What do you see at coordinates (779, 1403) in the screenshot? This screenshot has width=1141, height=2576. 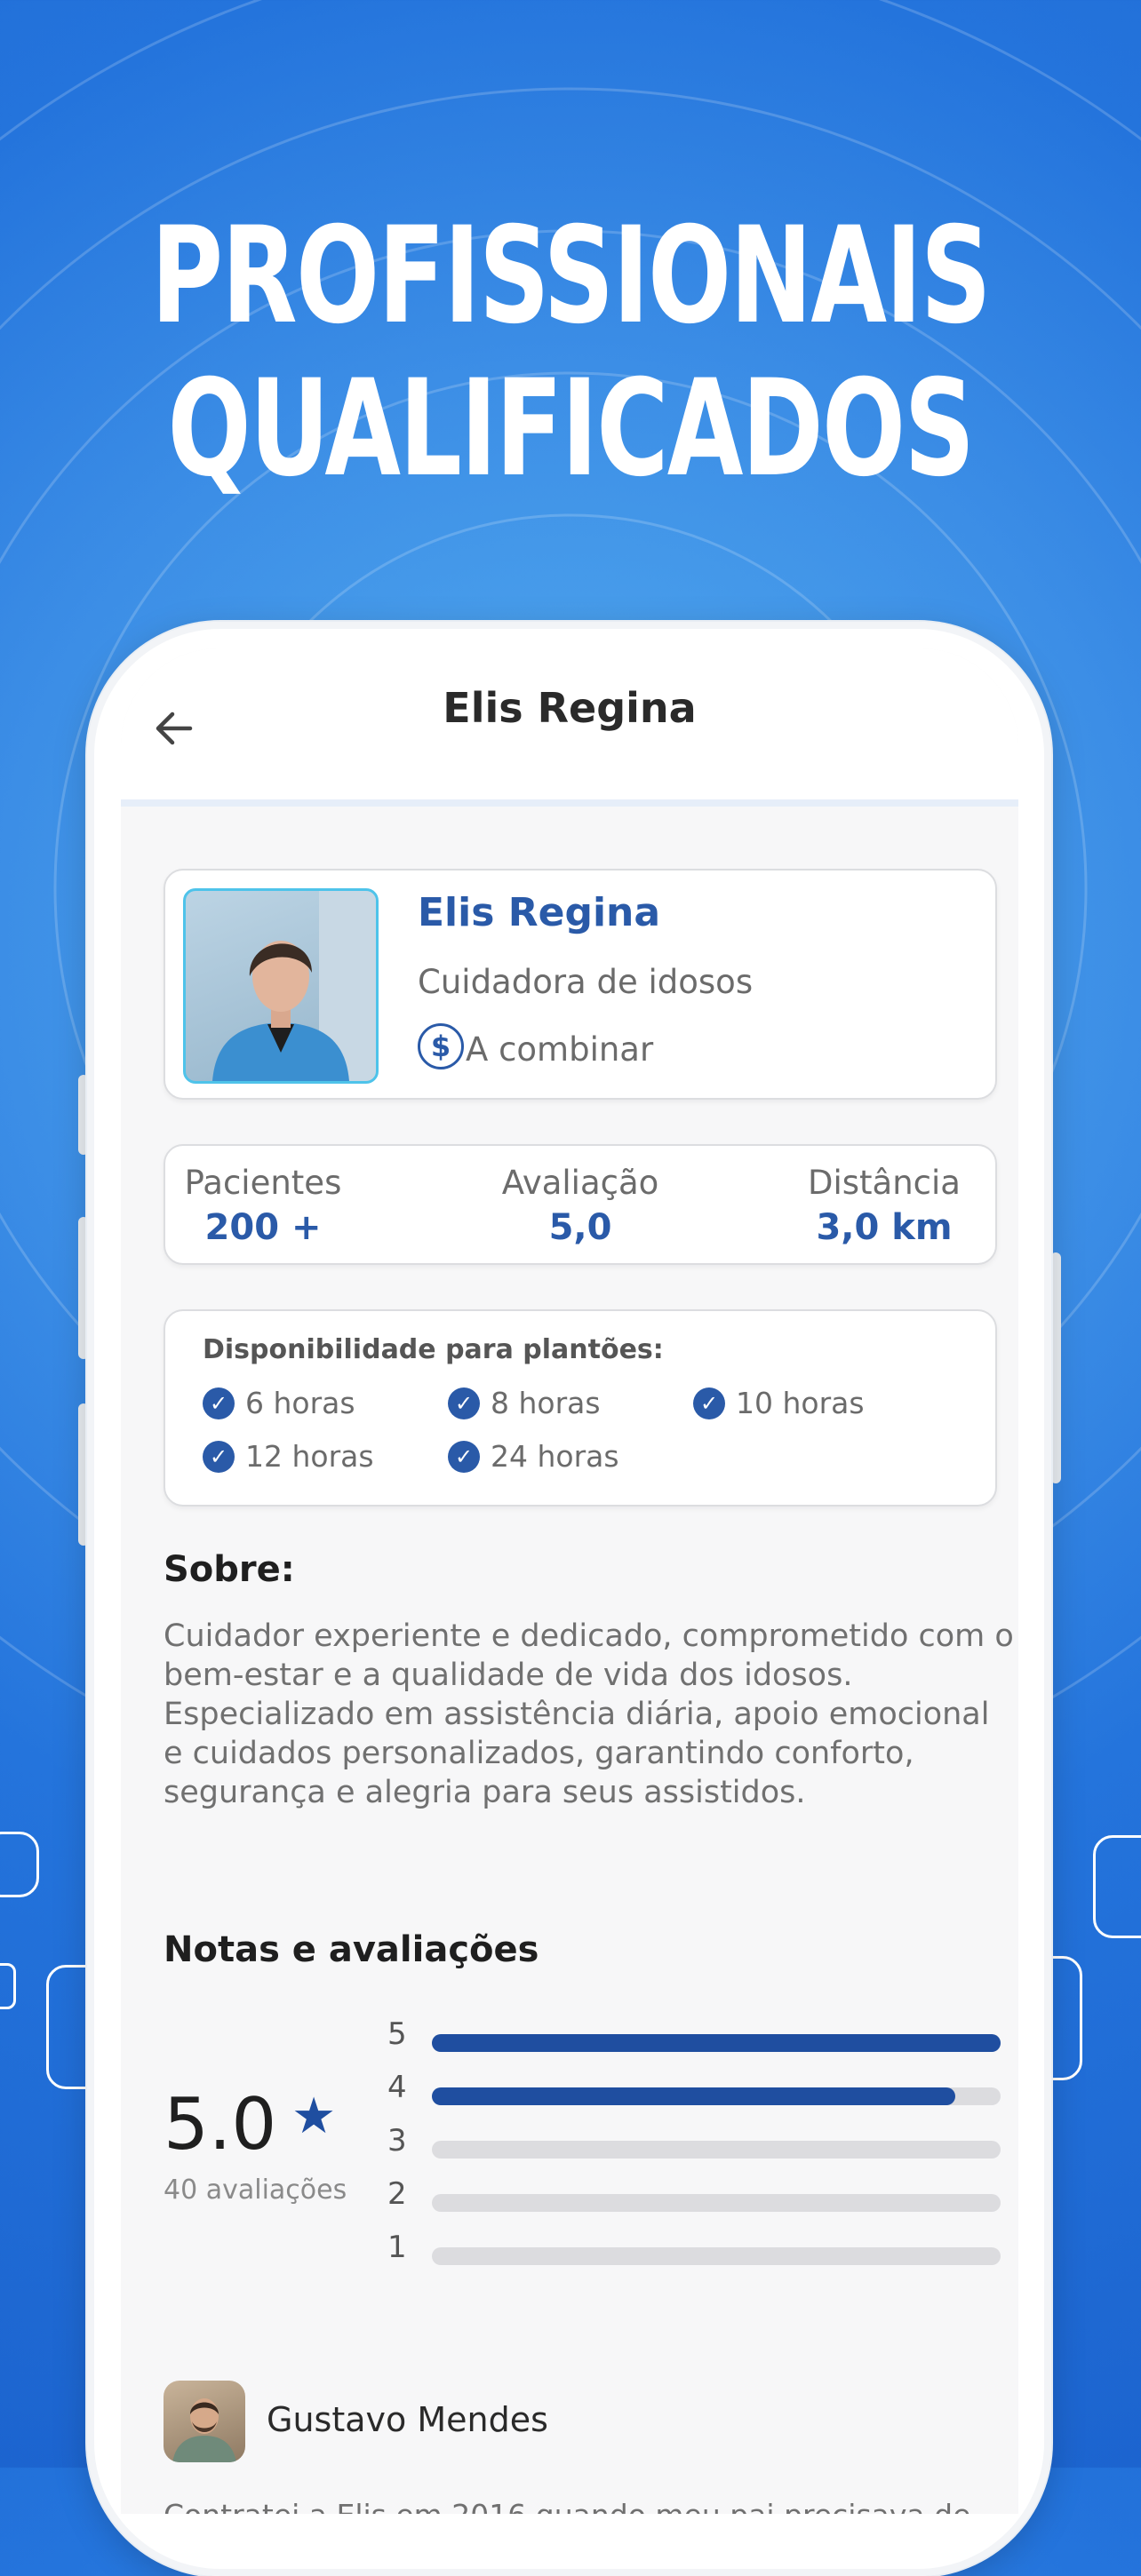 I see `availability-option: ✓ 10 horas` at bounding box center [779, 1403].